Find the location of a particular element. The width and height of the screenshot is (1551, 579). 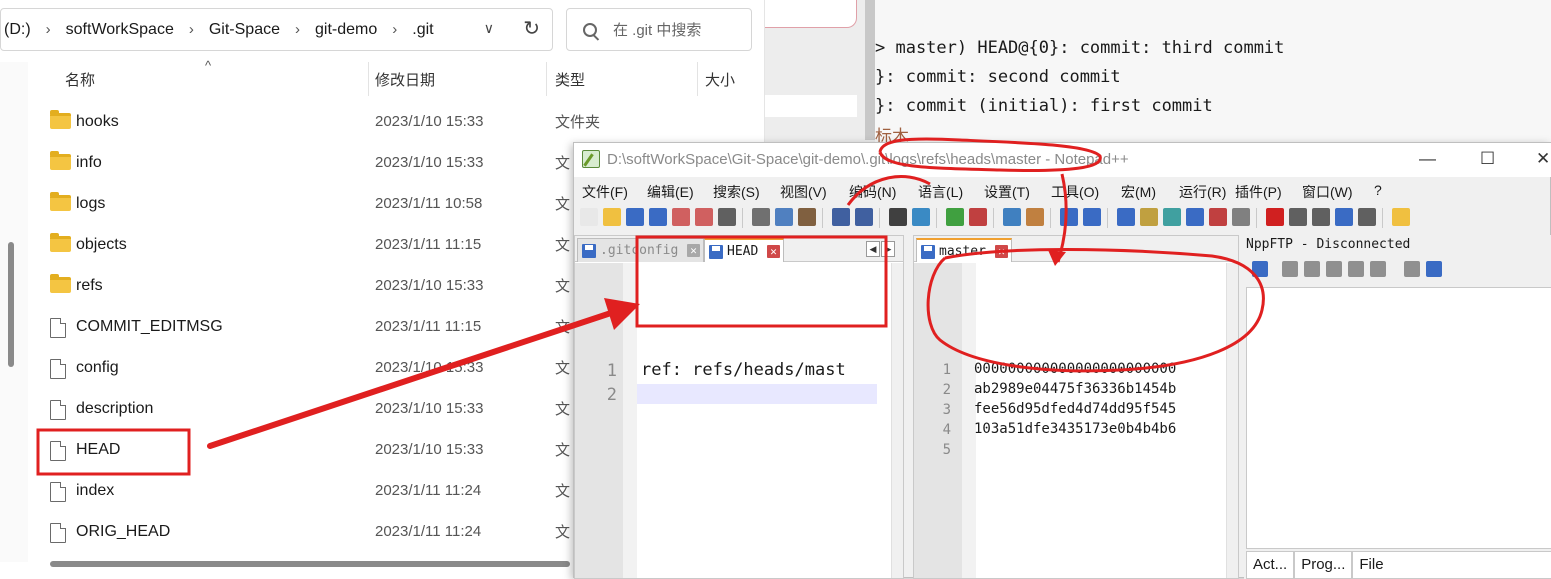

breadcrumb-item: git-demo is located at coordinates (346, 30).